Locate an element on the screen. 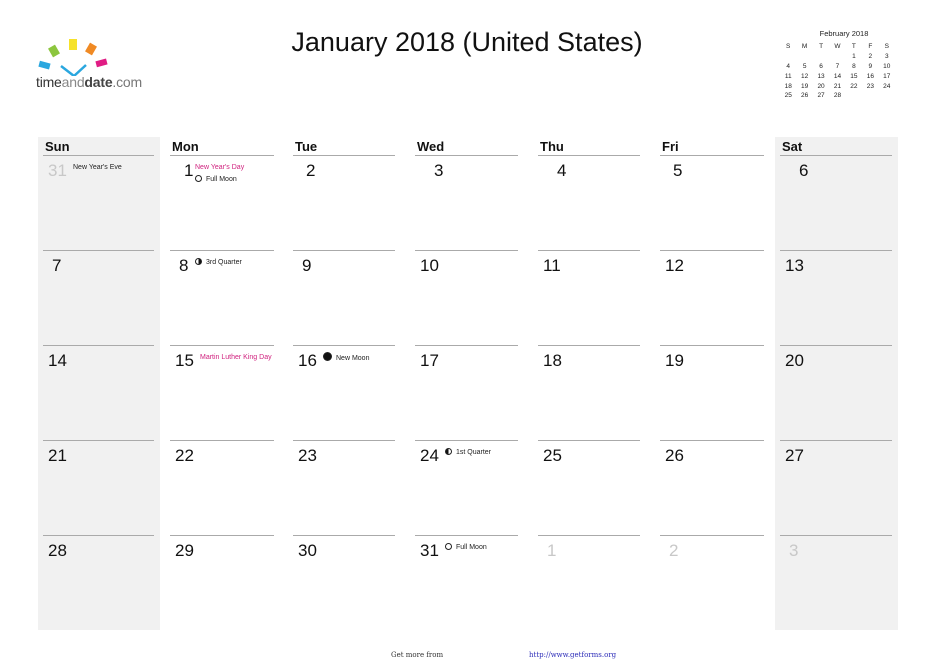 Image resolution: width=935 pixels, height=661 pixels. day-column-thu: Thu 4 11 18 25 1 is located at coordinates (589, 383).